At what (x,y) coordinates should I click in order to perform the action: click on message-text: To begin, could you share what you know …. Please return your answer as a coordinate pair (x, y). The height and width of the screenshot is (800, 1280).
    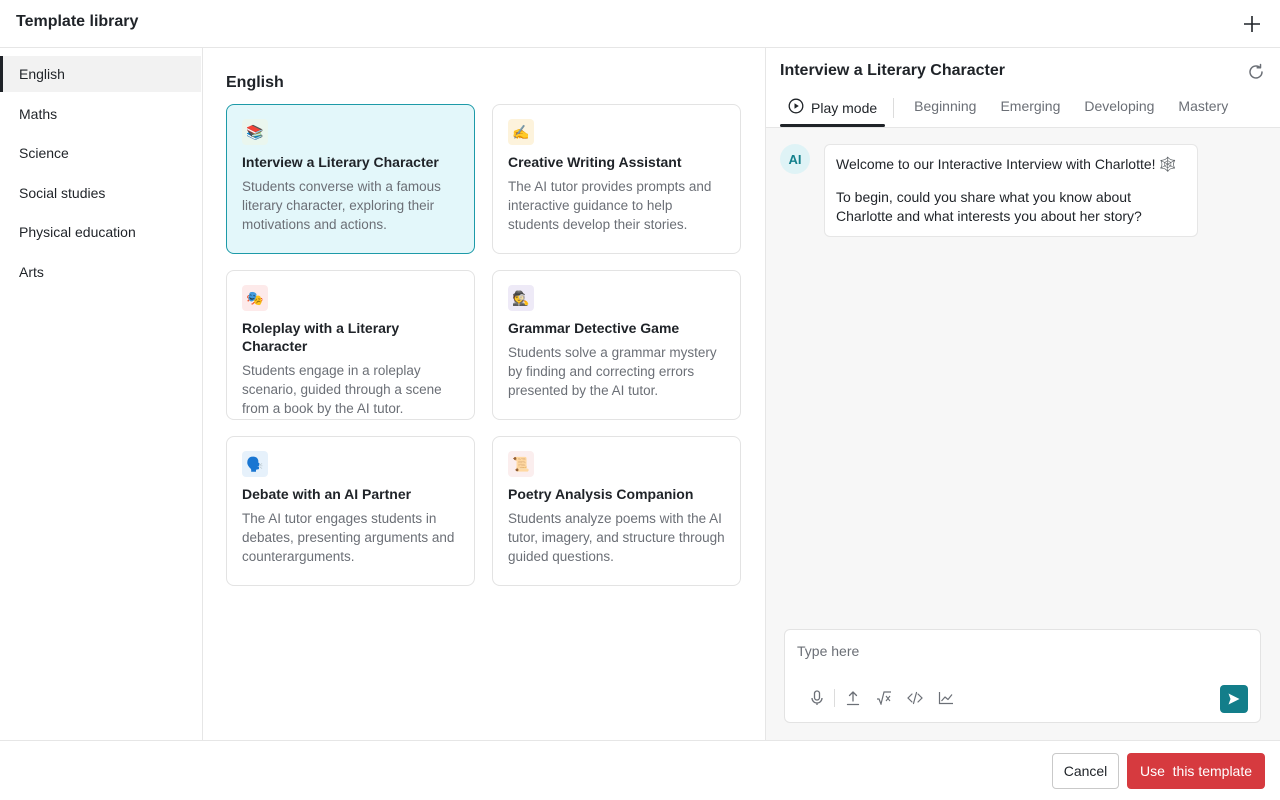
    Looking at the image, I should click on (989, 206).